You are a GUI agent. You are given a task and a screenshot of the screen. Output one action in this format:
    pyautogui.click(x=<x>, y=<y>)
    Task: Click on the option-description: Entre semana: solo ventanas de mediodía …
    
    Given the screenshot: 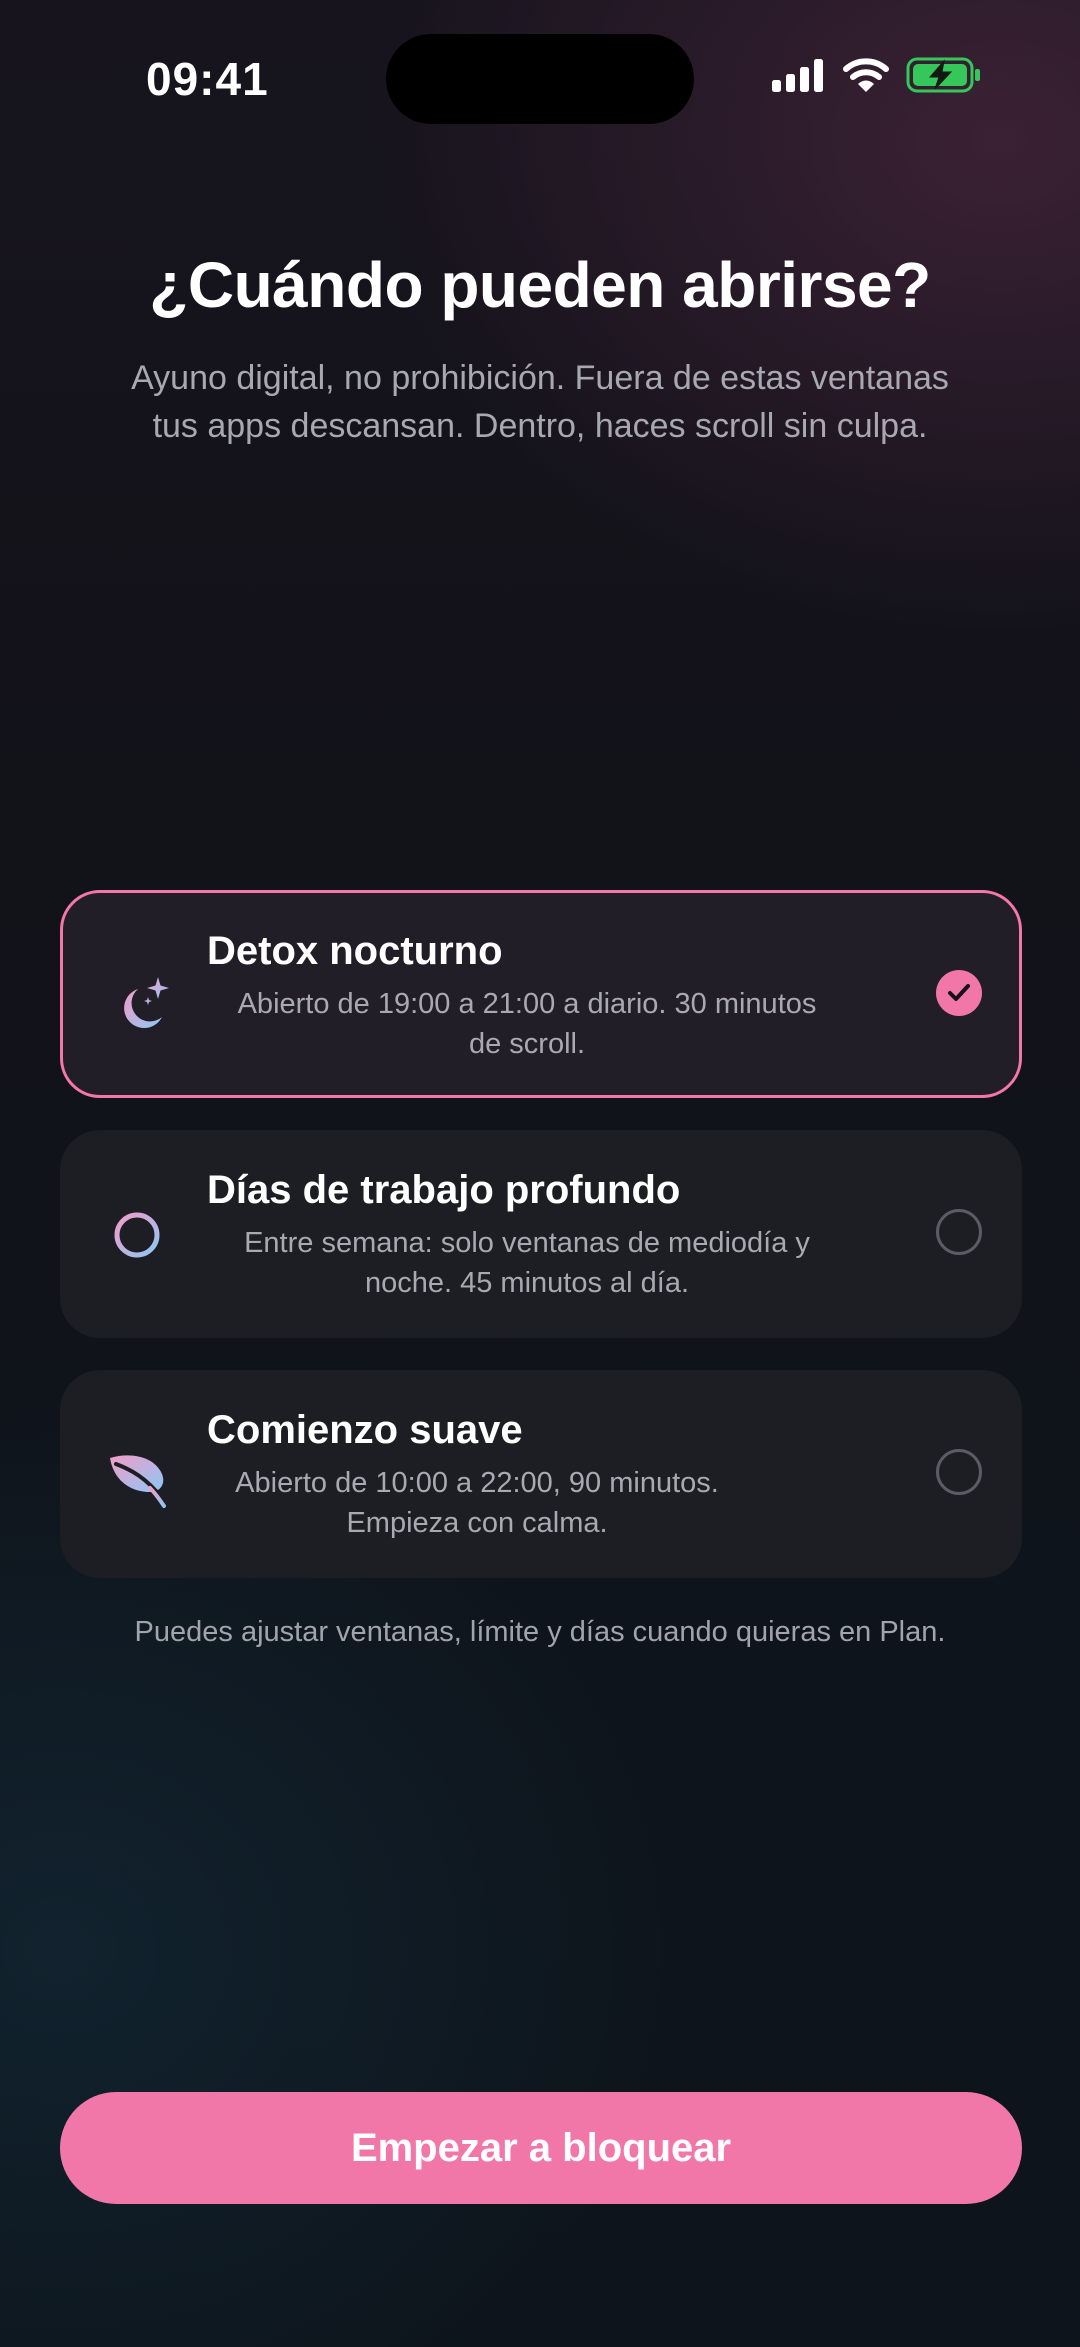 What is the action you would take?
    pyautogui.click(x=527, y=1263)
    